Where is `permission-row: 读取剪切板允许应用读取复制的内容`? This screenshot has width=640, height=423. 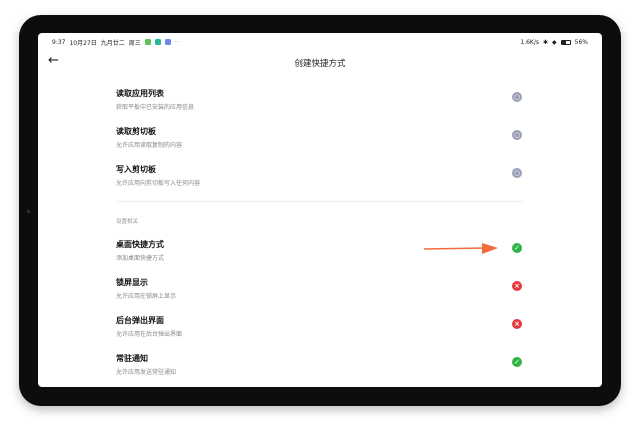
permission-row: 读取剪切板允许应用读取复制的内容 is located at coordinates (320, 137).